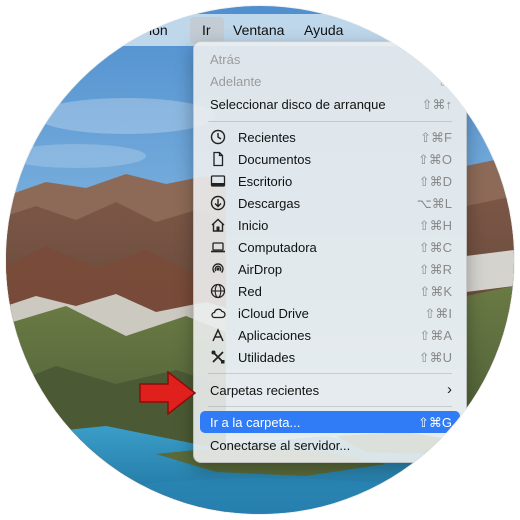 The width and height of the screenshot is (520, 520). I want to click on chevron-right-icon: ›, so click(449, 389).